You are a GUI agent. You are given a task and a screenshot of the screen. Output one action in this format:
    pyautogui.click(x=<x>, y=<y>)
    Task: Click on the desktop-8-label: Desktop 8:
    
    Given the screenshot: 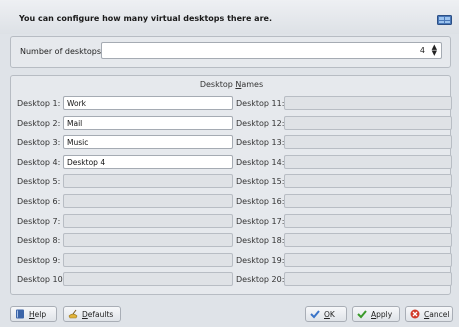 What is the action you would take?
    pyautogui.click(x=39, y=241)
    